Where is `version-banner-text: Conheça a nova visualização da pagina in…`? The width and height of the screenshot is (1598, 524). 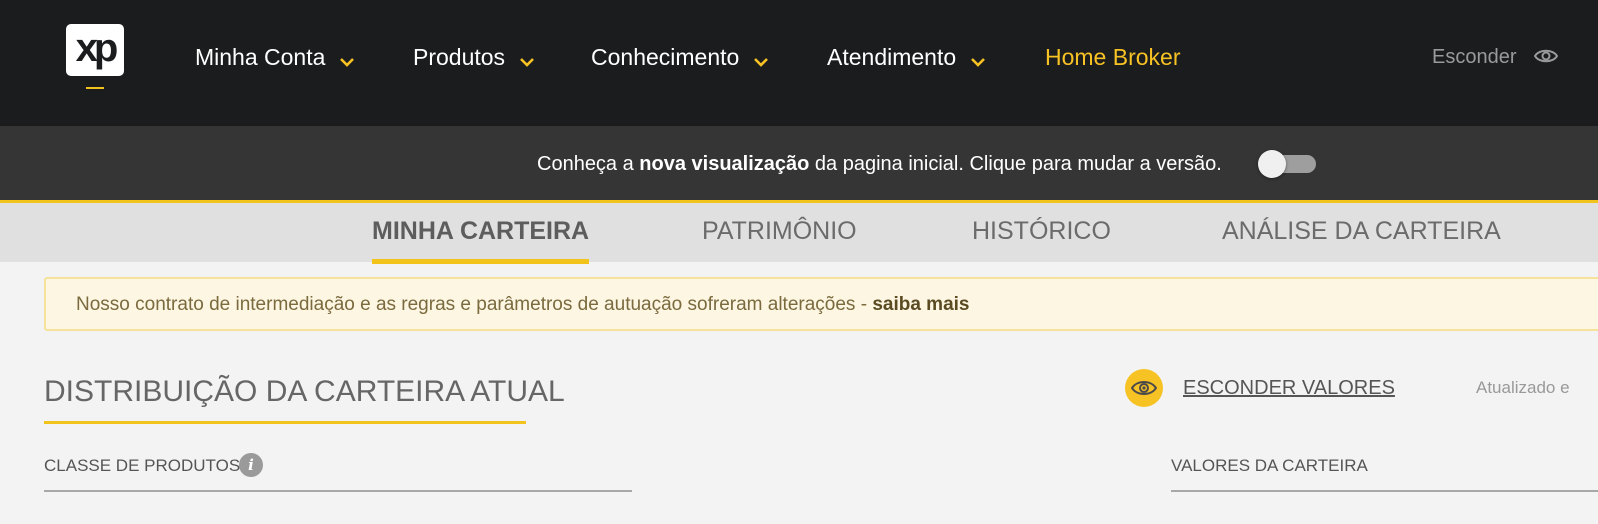
version-banner-text: Conheça a nova visualização da pagina in… is located at coordinates (879, 164).